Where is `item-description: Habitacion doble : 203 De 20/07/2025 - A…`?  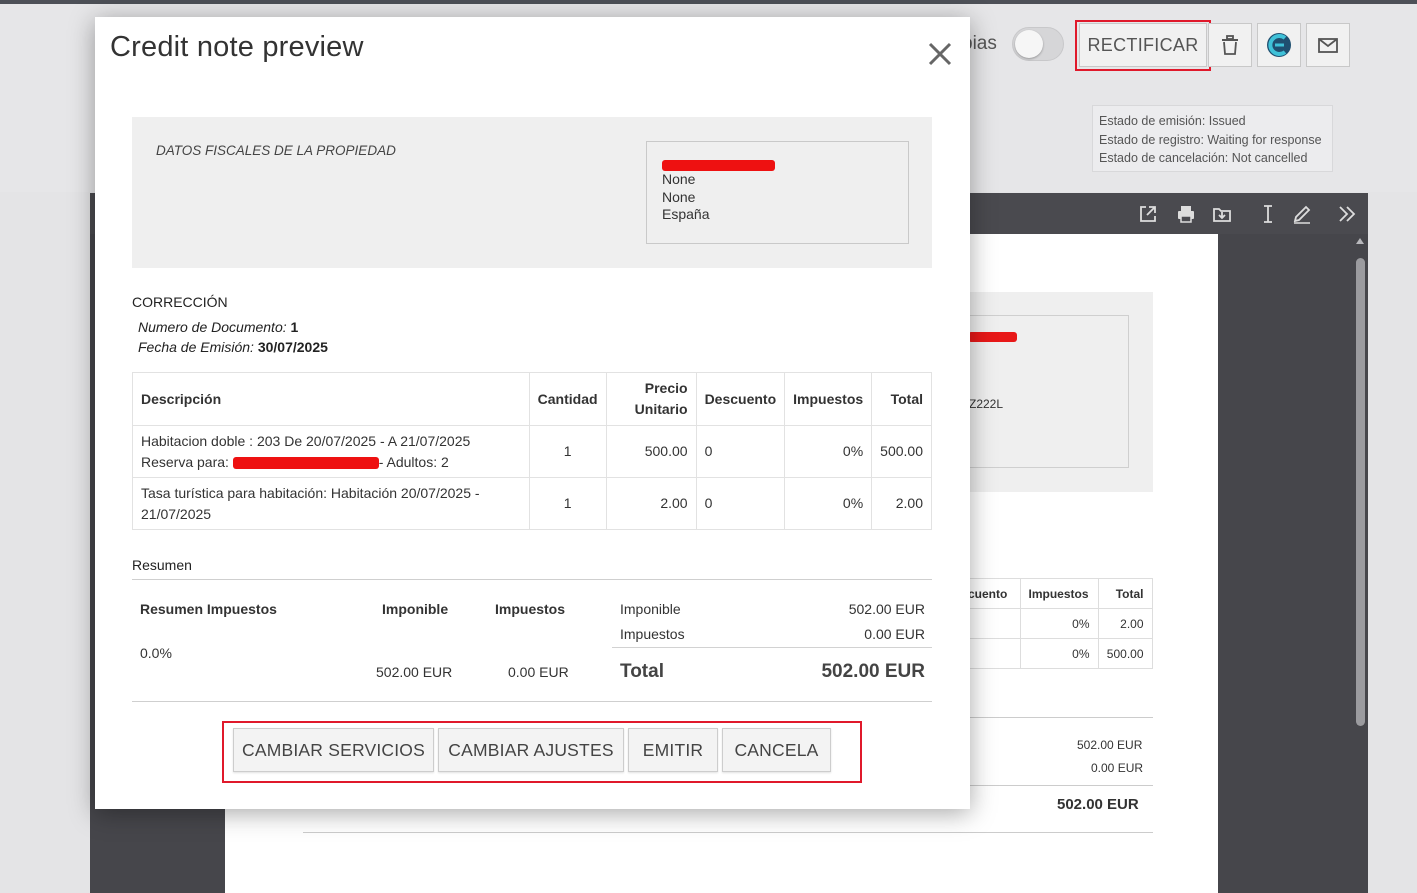
item-description: Habitacion doble : 203 De 20/07/2025 - A… is located at coordinates (331, 451).